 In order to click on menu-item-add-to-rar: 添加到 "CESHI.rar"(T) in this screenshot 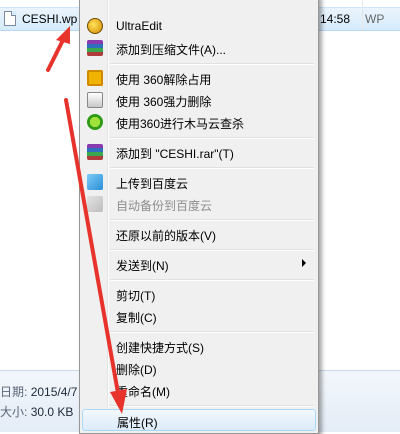, I will do `click(199, 152)`.